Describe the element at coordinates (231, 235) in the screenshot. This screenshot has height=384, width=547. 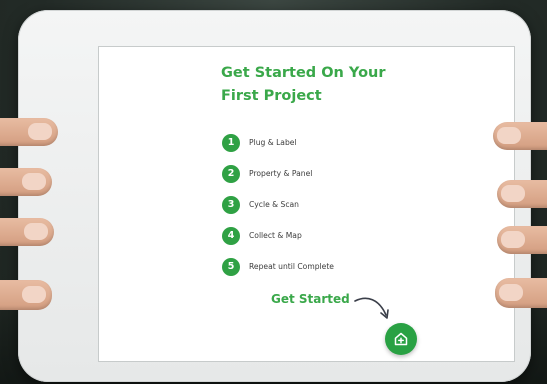
I see `step-number-badge: 4` at that location.